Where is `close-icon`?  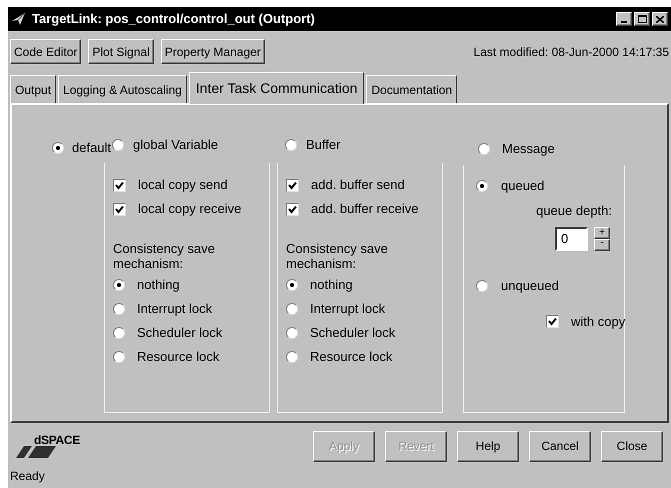 close-icon is located at coordinates (660, 19).